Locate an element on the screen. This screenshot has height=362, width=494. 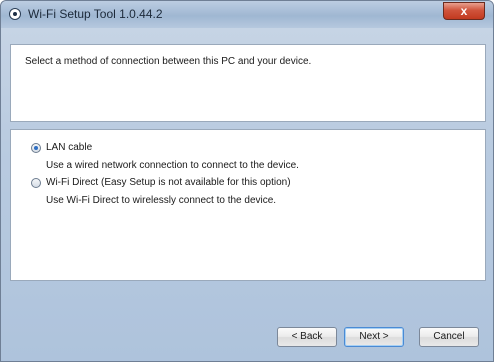
next-button: Next > is located at coordinates (374, 337).